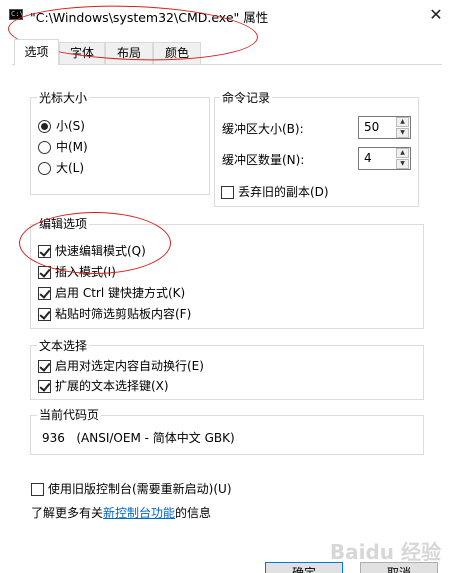  What do you see at coordinates (384, 158) in the screenshot?
I see `buffer-count-spinner: 4 ▲ ▼` at bounding box center [384, 158].